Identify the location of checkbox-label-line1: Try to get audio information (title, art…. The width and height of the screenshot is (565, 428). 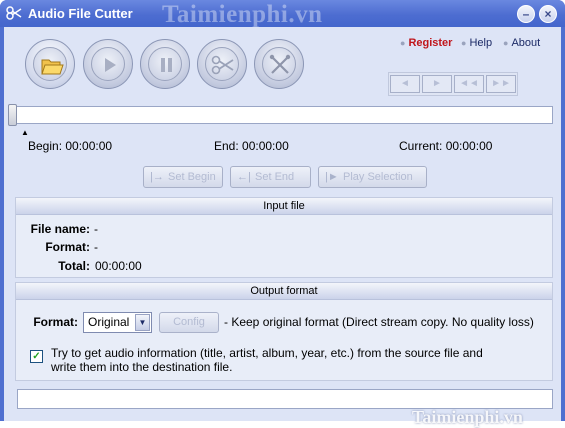
(267, 353).